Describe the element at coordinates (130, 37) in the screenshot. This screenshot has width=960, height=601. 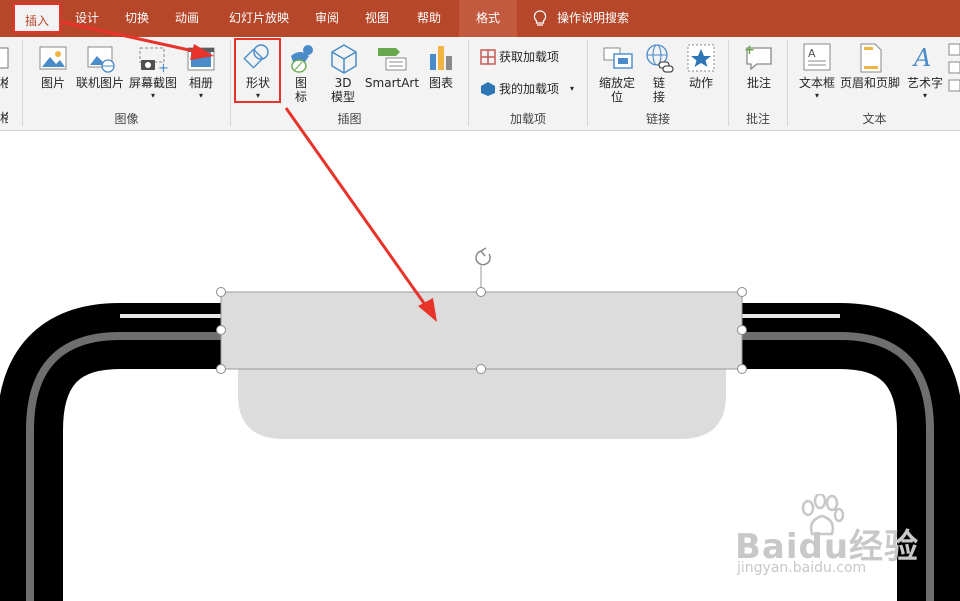
I see `arrow-line-to-shape` at that location.